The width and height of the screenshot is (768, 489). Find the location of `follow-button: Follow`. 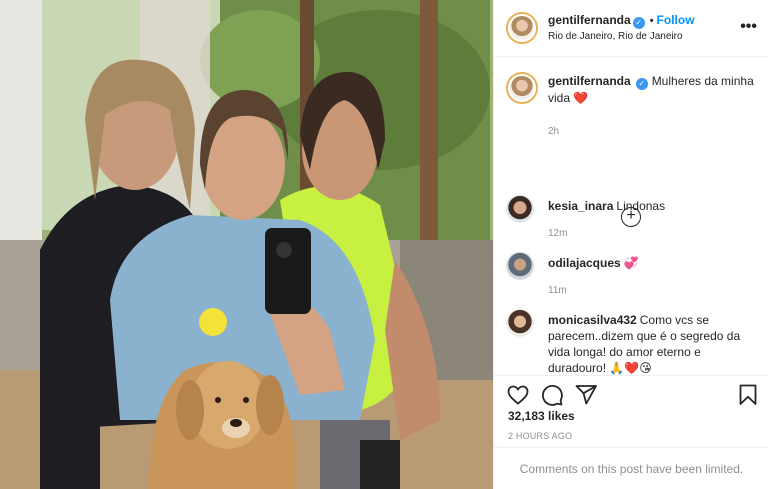

follow-button: Follow is located at coordinates (676, 20).